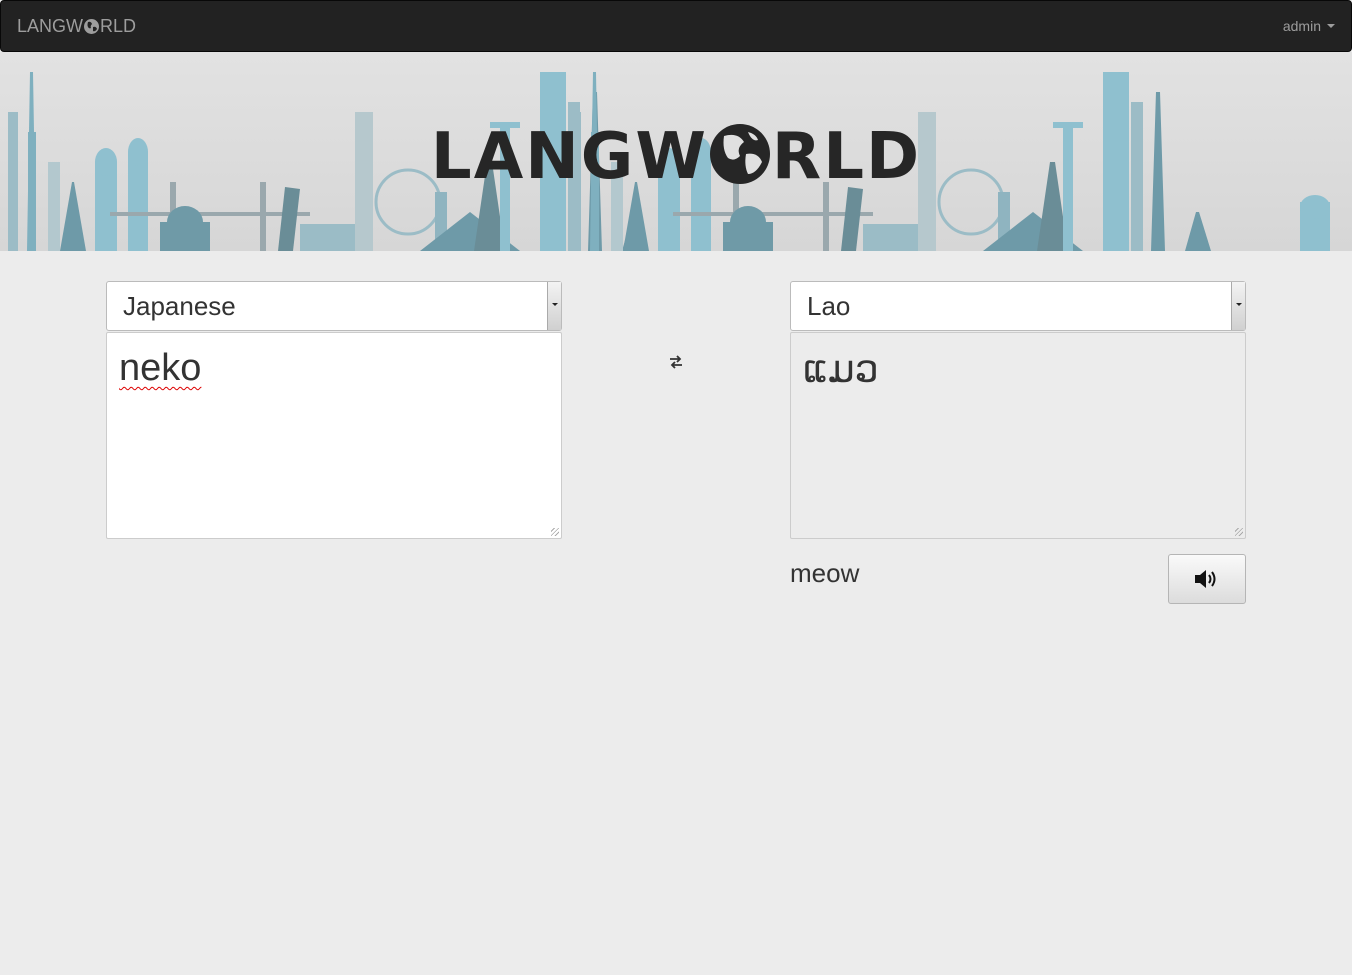 This screenshot has height=975, width=1352. What do you see at coordinates (1331, 26) in the screenshot?
I see `caret-down-icon` at bounding box center [1331, 26].